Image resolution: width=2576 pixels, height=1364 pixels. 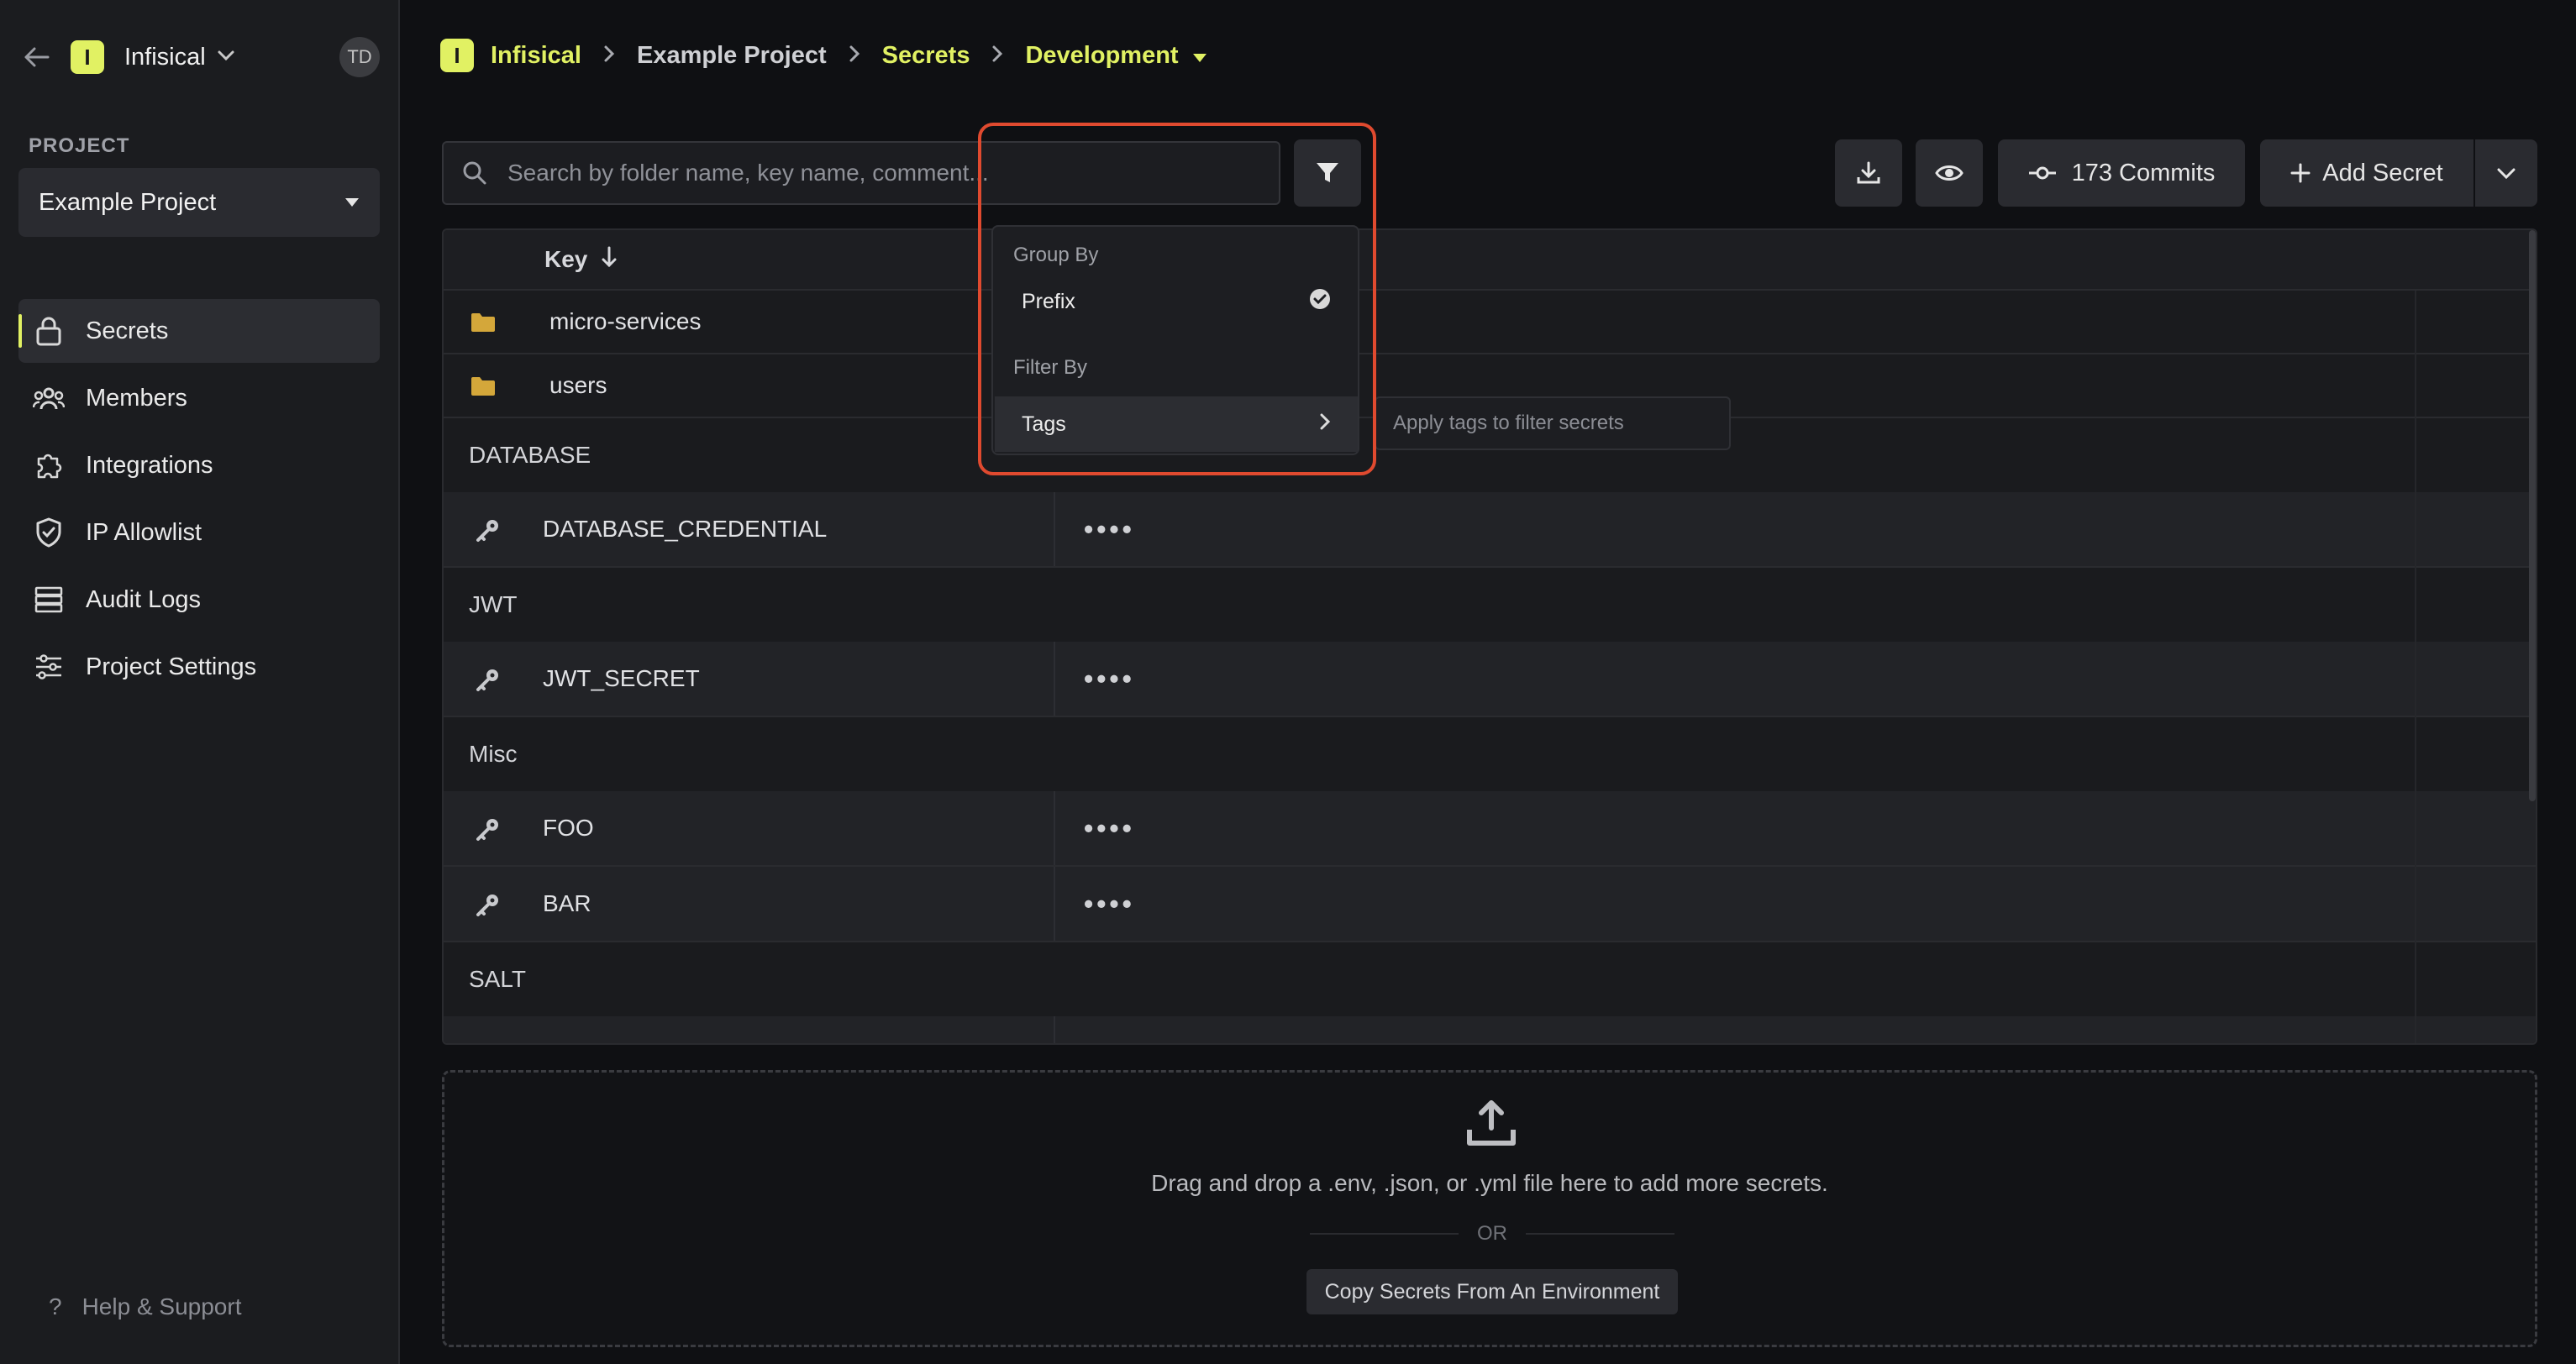 What do you see at coordinates (1490, 530) in the screenshot?
I see `table-row: DATABASE_CREDENTIAL ••••` at bounding box center [1490, 530].